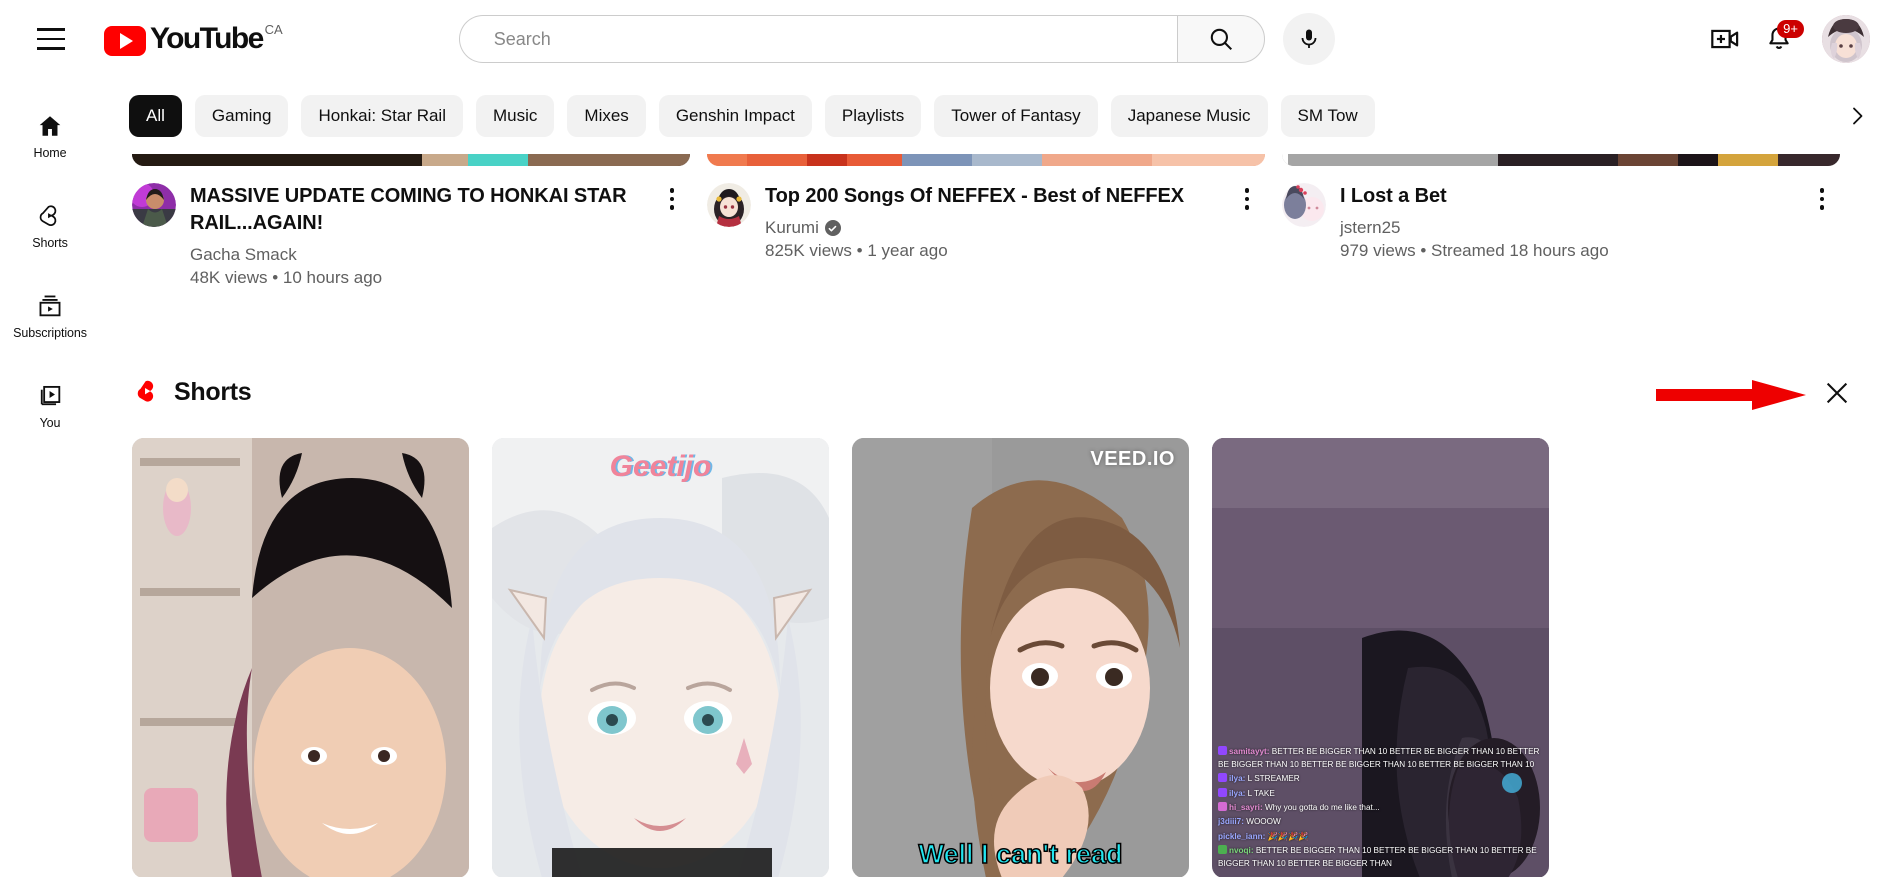 The width and height of the screenshot is (1892, 877). Describe the element at coordinates (1731, 395) in the screenshot. I see `red-arrow-annotation` at that location.